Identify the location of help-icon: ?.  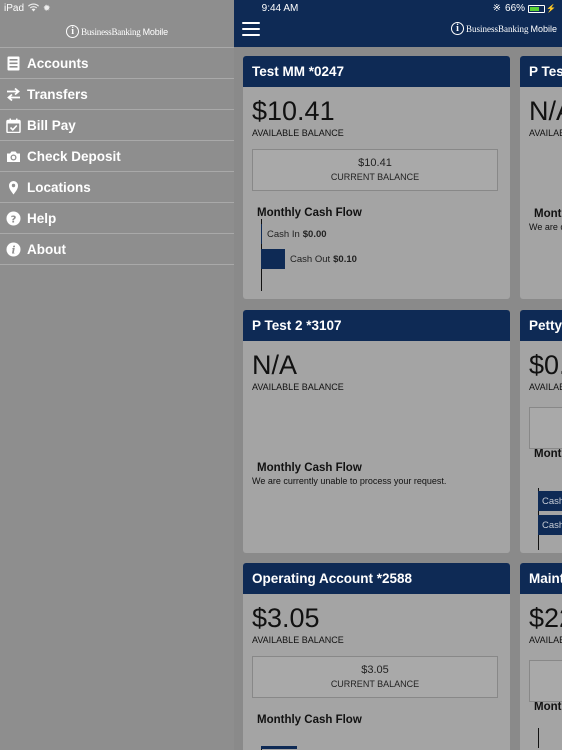
(13, 218).